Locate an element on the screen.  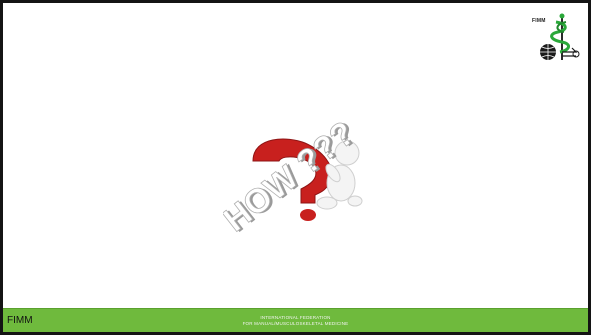
logo-text: FIMM is located at coordinates (539, 21).